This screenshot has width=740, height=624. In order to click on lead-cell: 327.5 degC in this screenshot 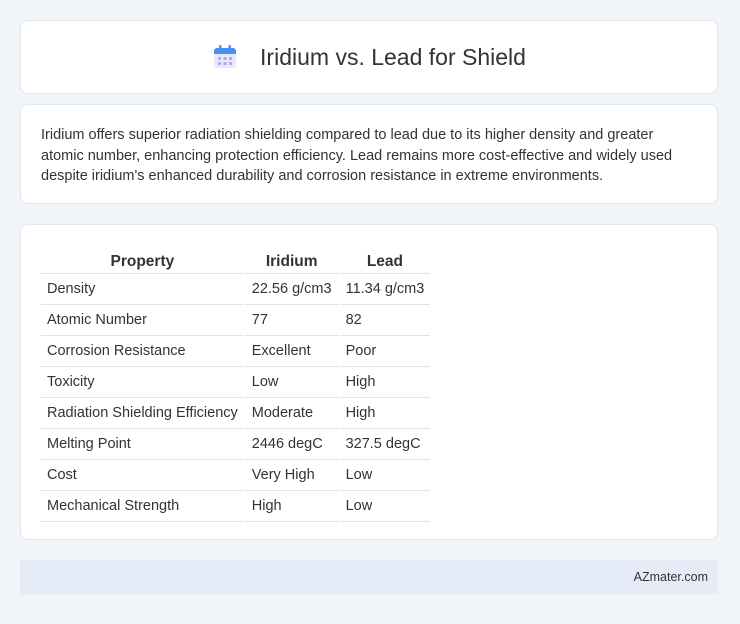, I will do `click(385, 444)`.